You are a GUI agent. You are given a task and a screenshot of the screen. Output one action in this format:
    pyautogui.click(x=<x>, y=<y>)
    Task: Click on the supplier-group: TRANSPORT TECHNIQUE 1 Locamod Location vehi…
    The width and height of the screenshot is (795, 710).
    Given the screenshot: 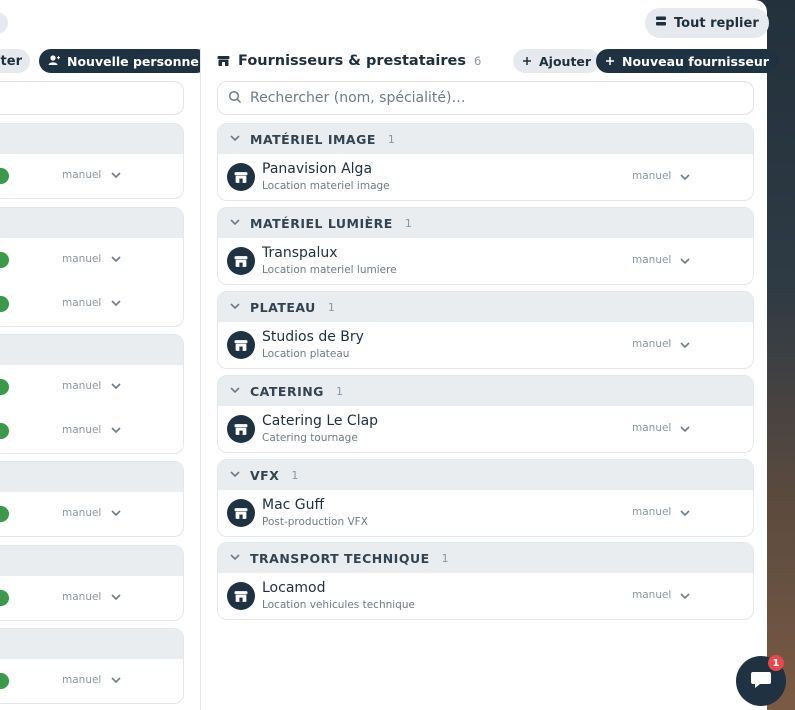 What is the action you would take?
    pyautogui.click(x=485, y=581)
    